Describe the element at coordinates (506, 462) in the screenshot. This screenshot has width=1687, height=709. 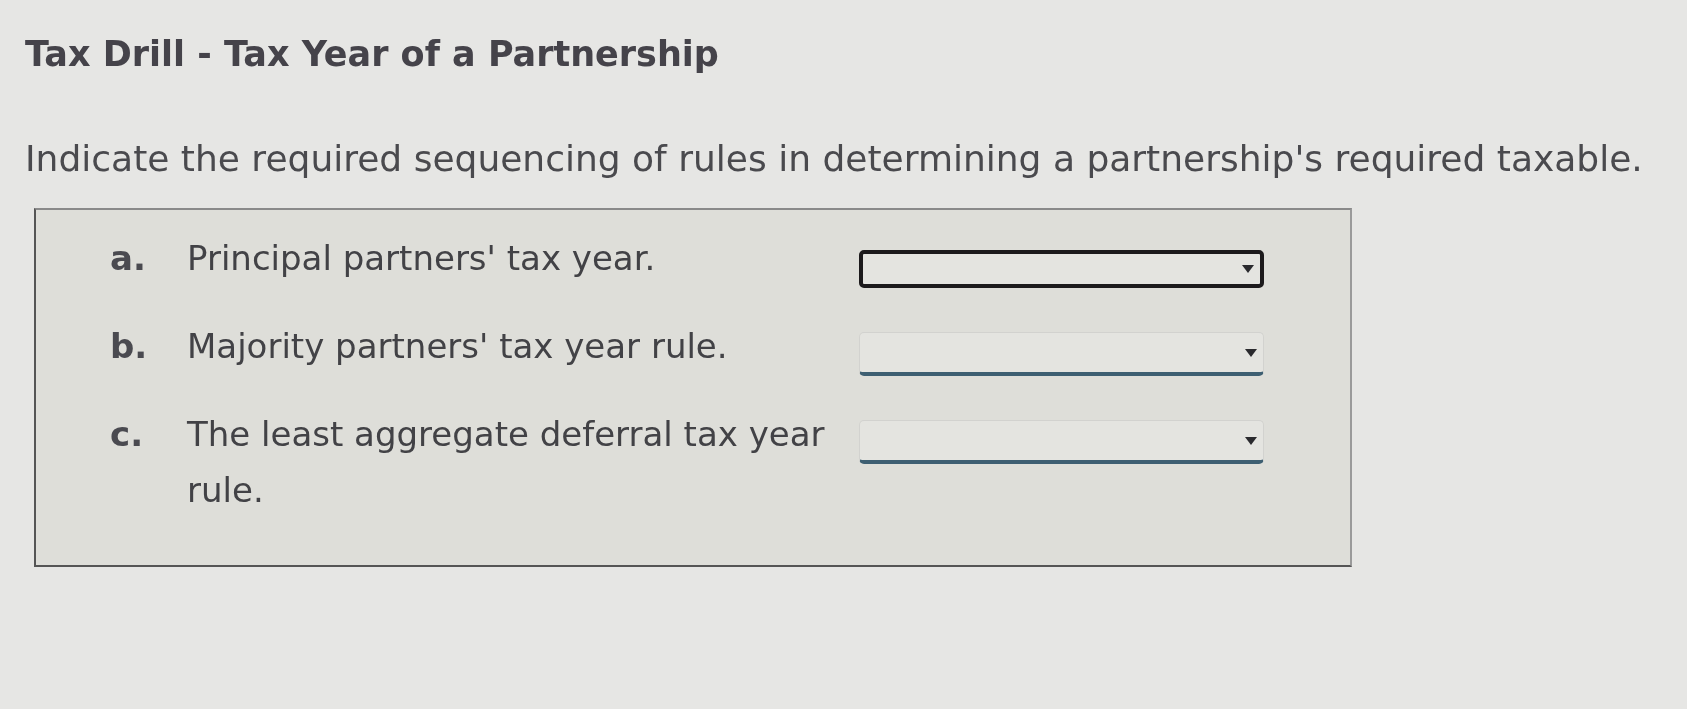
I see `item-text: The least aggregate deferral tax year rule.` at that location.